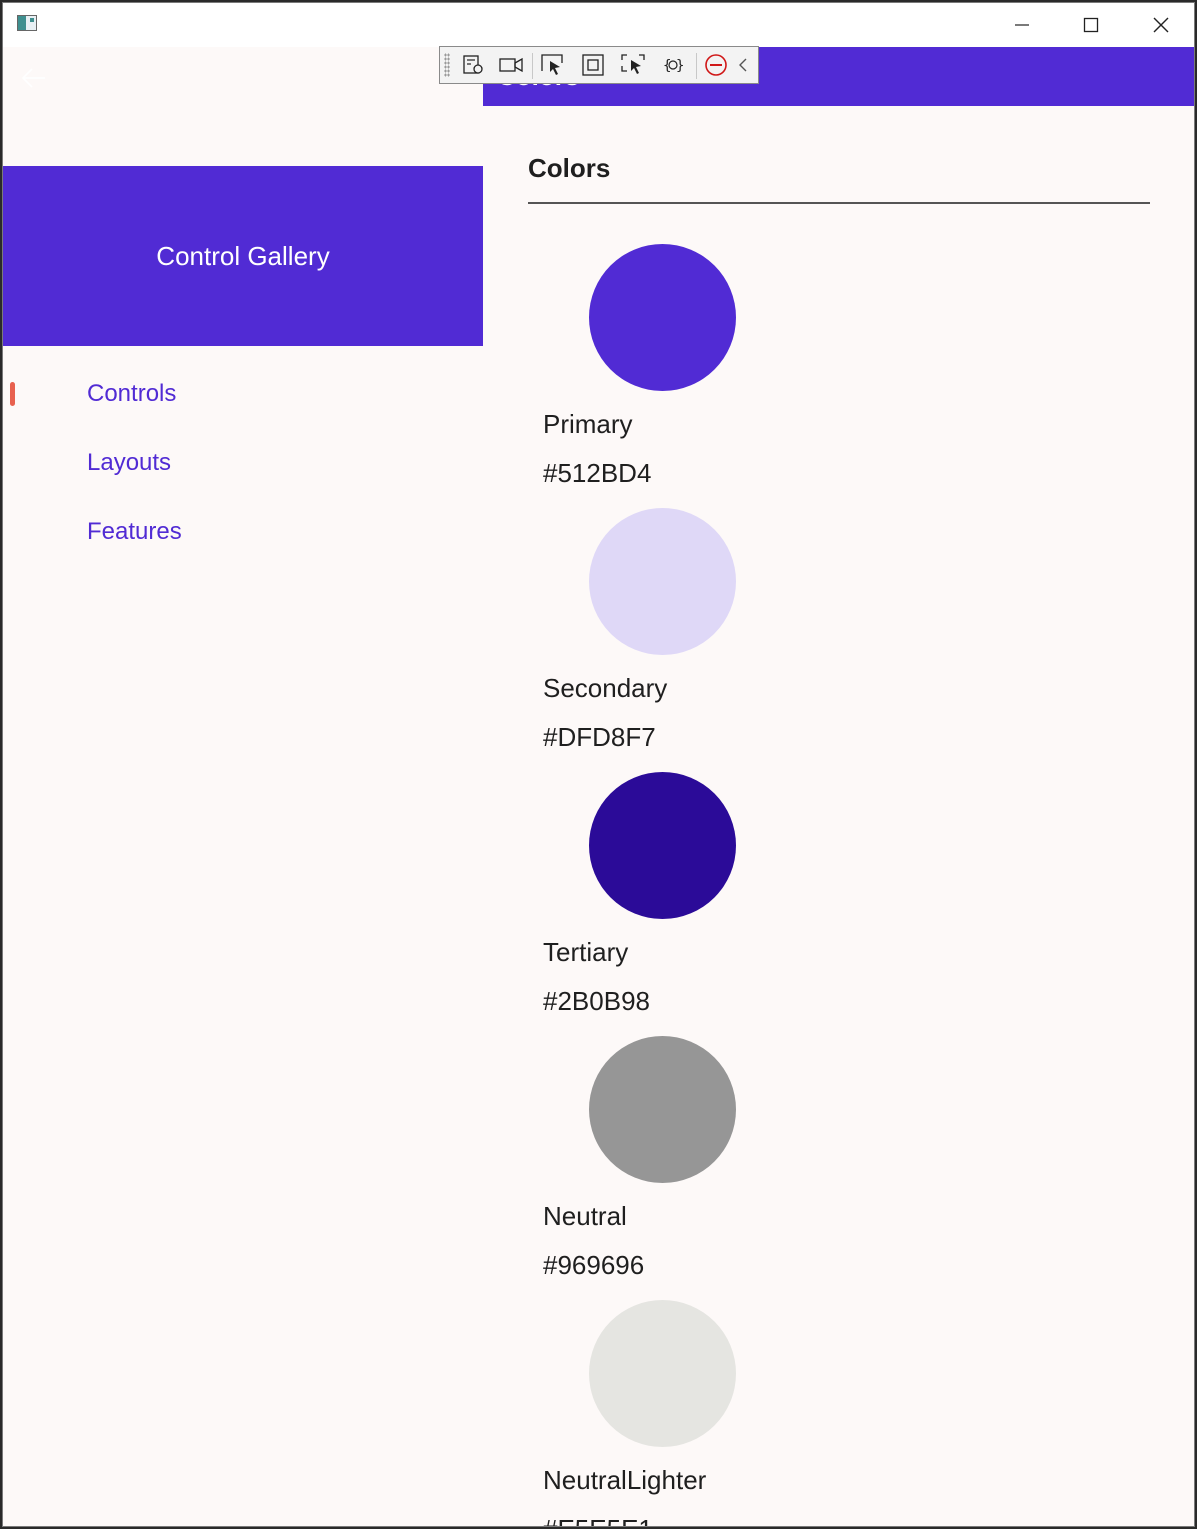 The image size is (1197, 1529). What do you see at coordinates (598, 25) in the screenshot?
I see `title-bar` at bounding box center [598, 25].